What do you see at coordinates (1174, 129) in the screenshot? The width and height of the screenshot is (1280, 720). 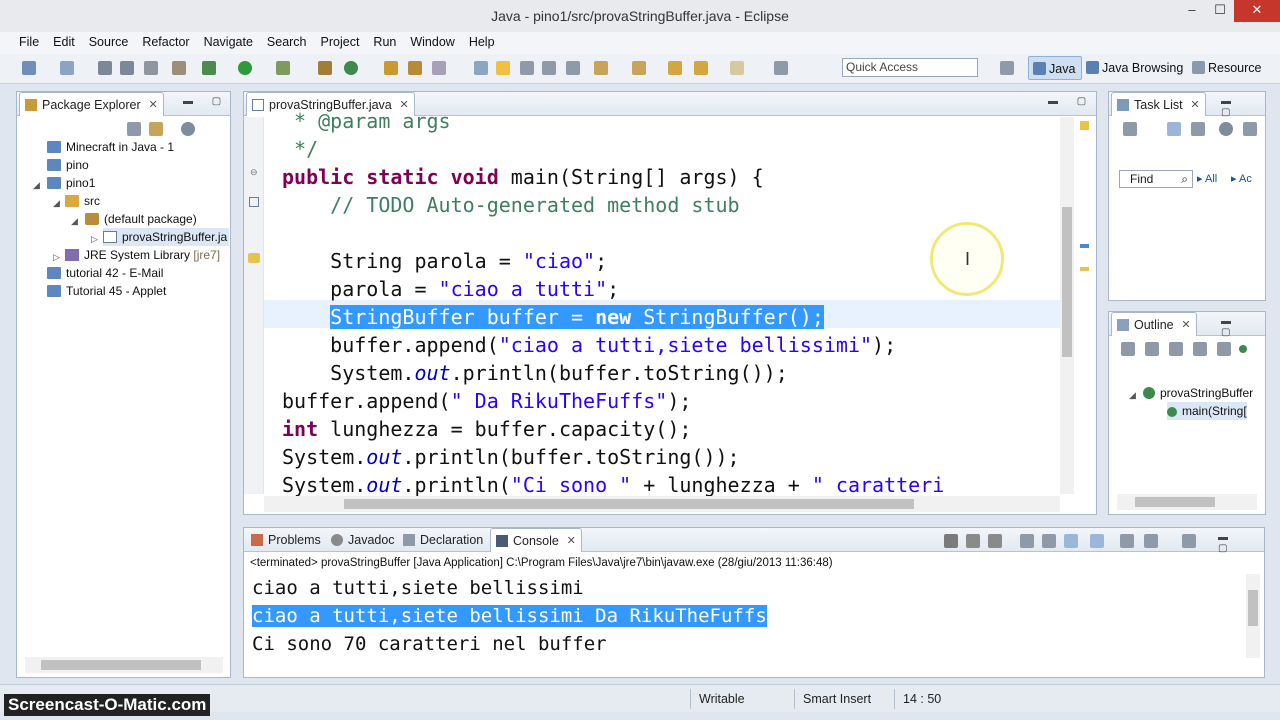 I see `categorized-icon` at bounding box center [1174, 129].